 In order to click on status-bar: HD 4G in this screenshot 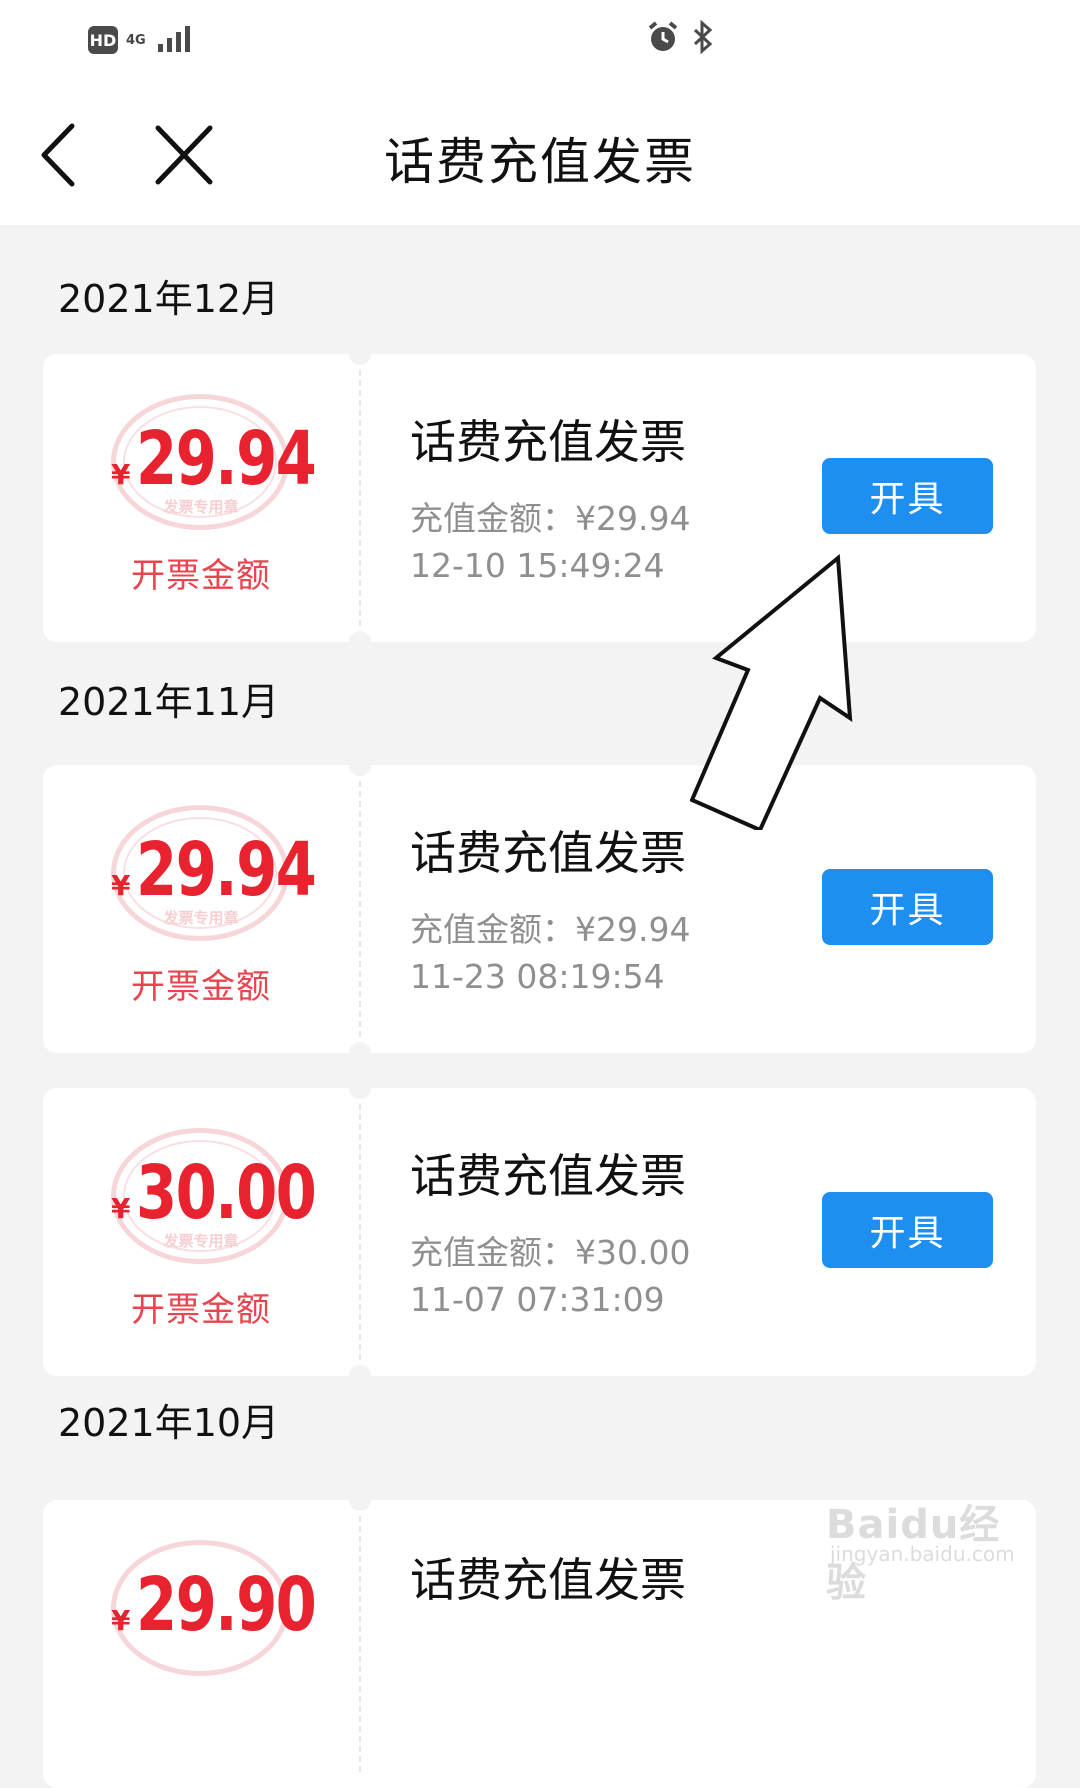, I will do `click(540, 40)`.